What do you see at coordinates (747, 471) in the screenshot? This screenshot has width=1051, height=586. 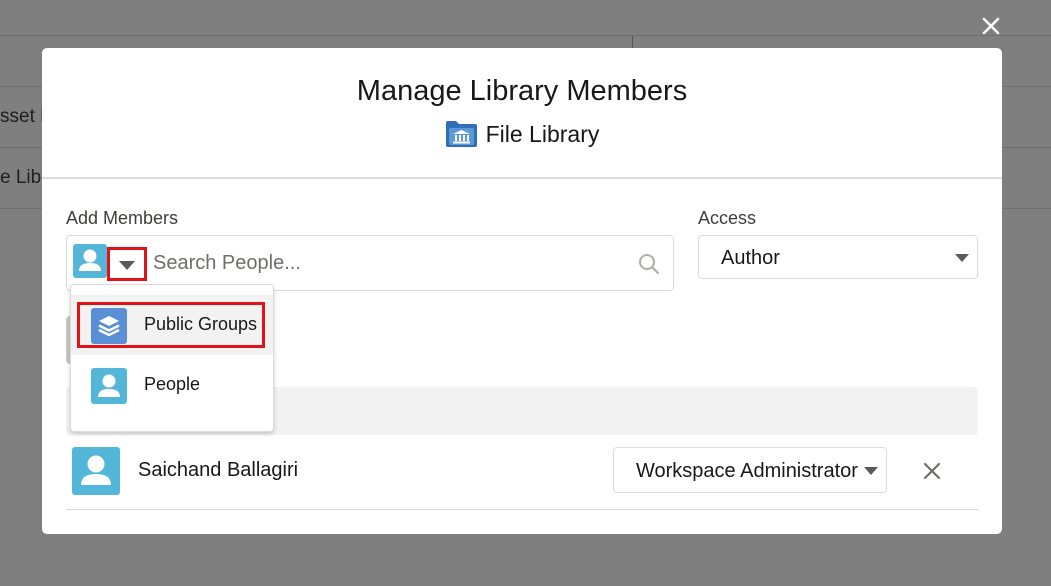 I see `member-role-value: Workspace Administrator` at bounding box center [747, 471].